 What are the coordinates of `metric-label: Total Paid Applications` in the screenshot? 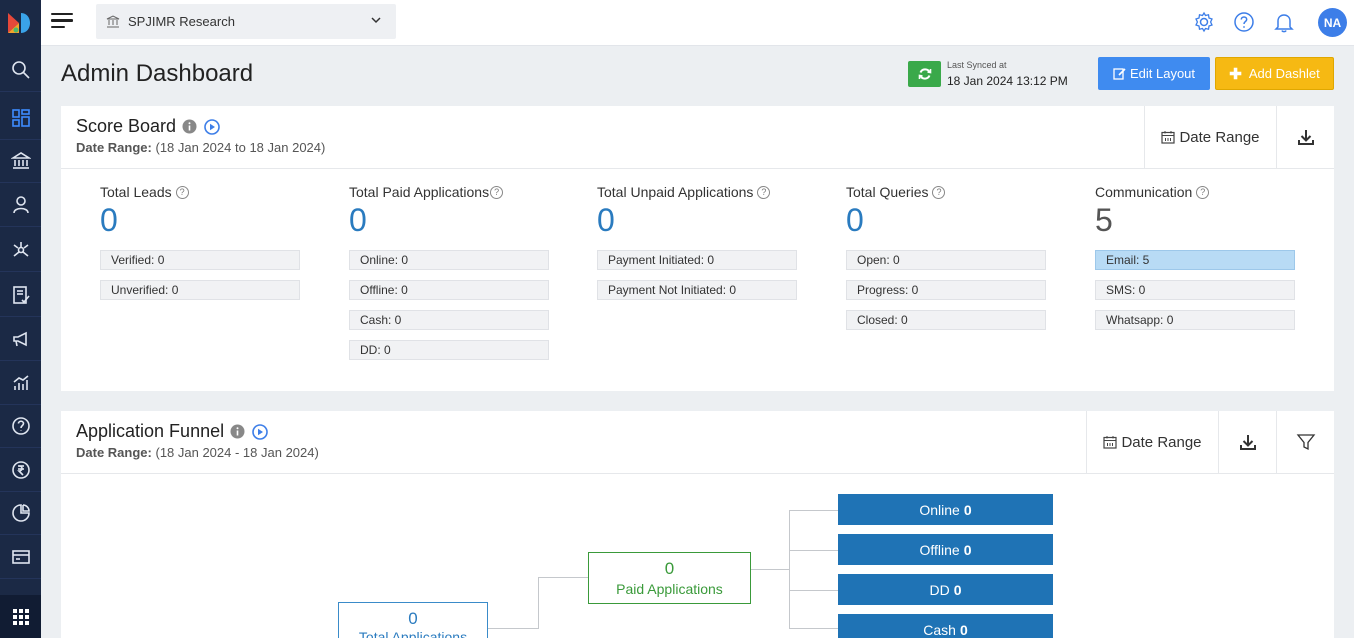 It's located at (419, 192).